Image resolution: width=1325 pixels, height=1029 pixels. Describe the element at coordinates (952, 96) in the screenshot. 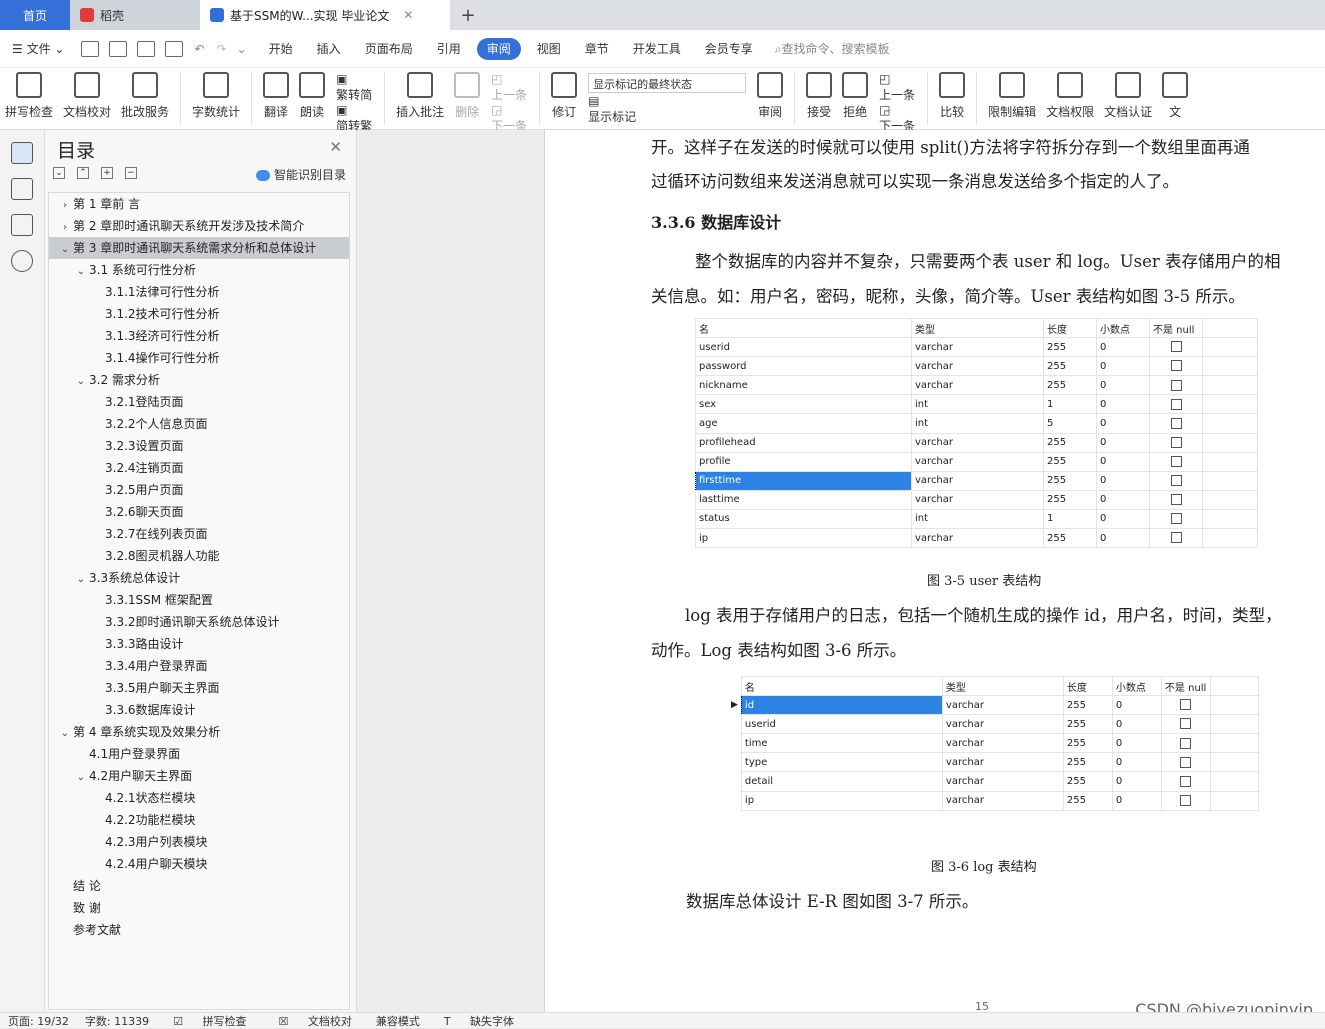

I see `compare-button: 比较` at that location.